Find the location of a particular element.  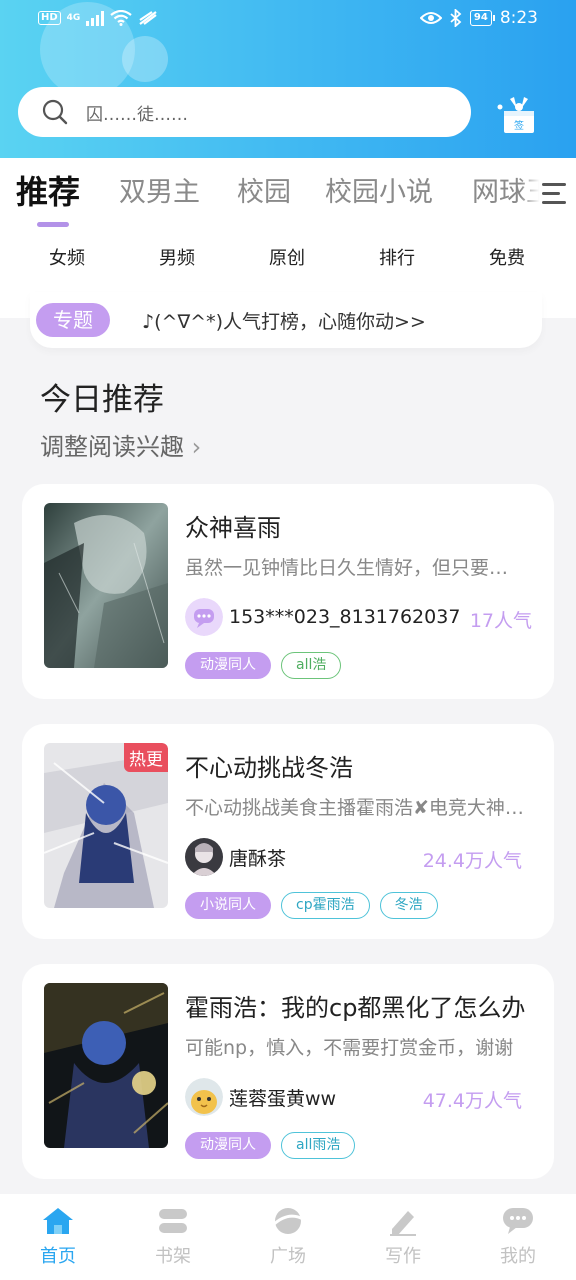

nav-write: 写作 is located at coordinates (403, 1236).